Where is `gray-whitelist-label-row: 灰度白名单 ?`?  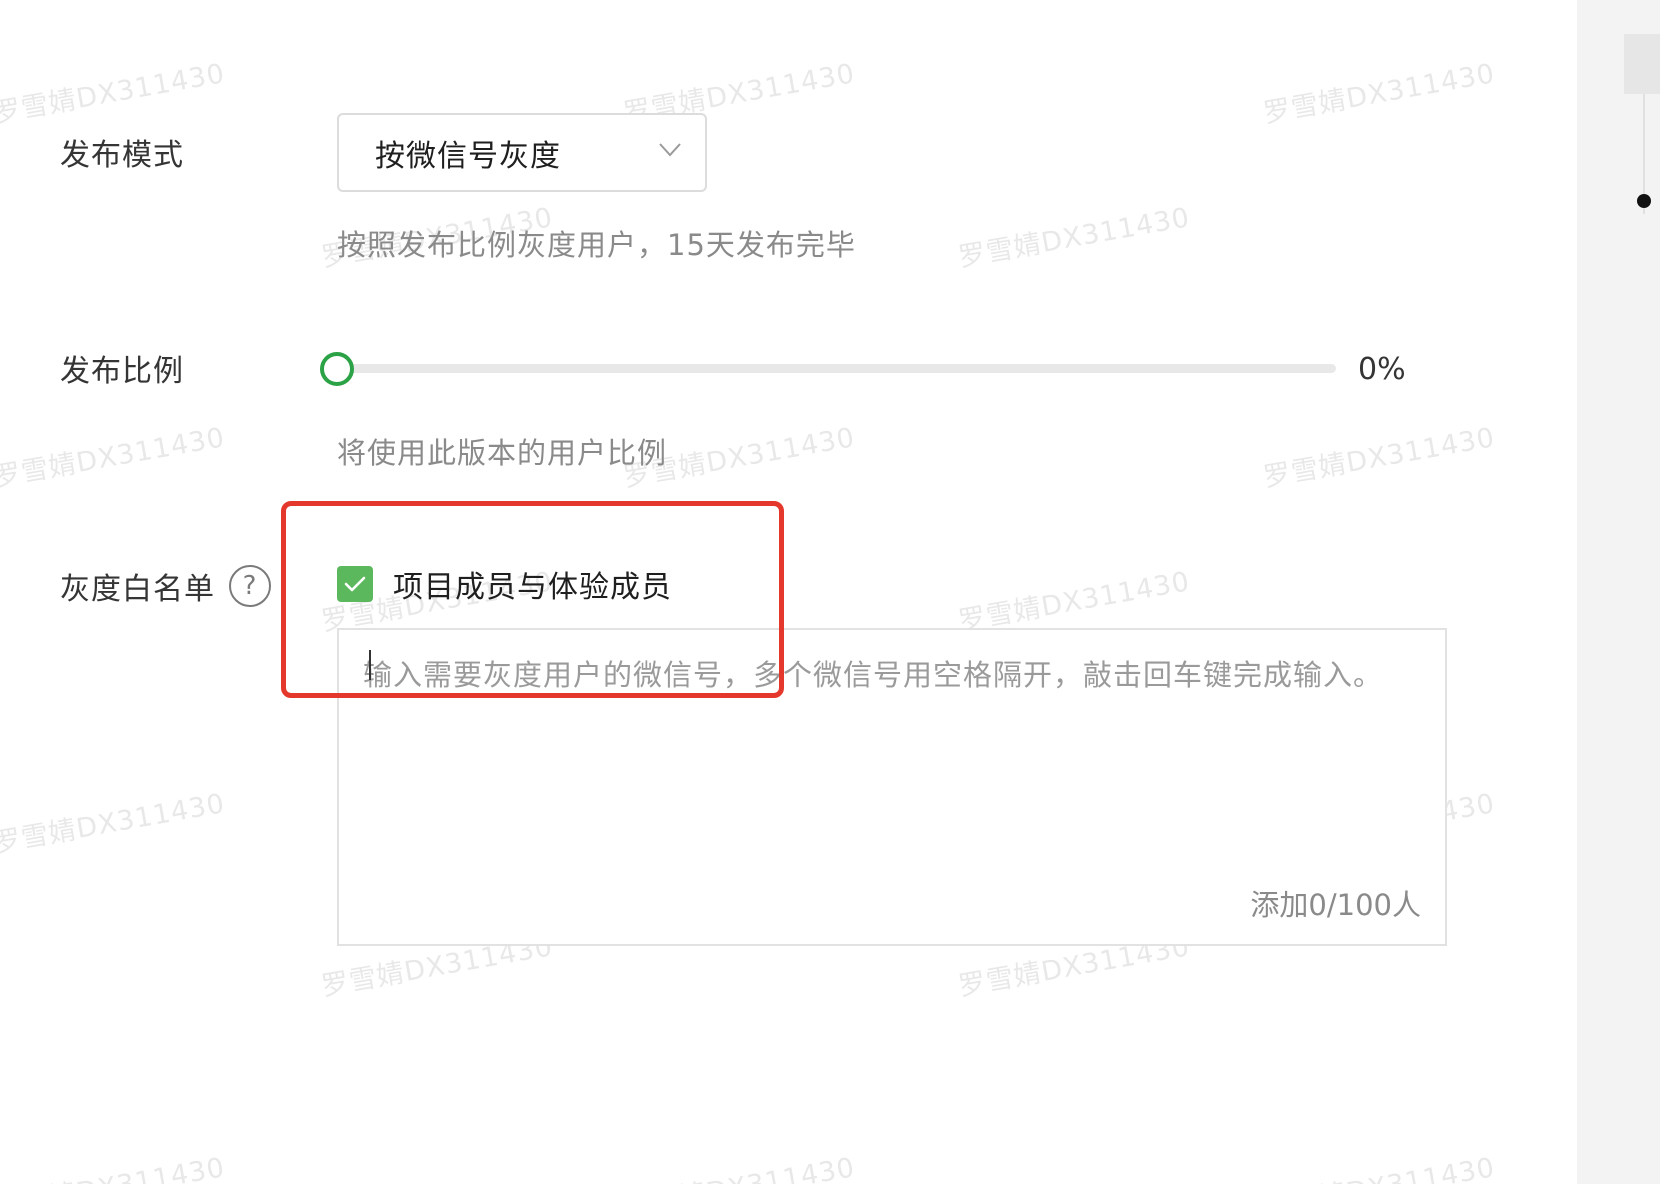 gray-whitelist-label-row: 灰度白名单 ? is located at coordinates (165, 586).